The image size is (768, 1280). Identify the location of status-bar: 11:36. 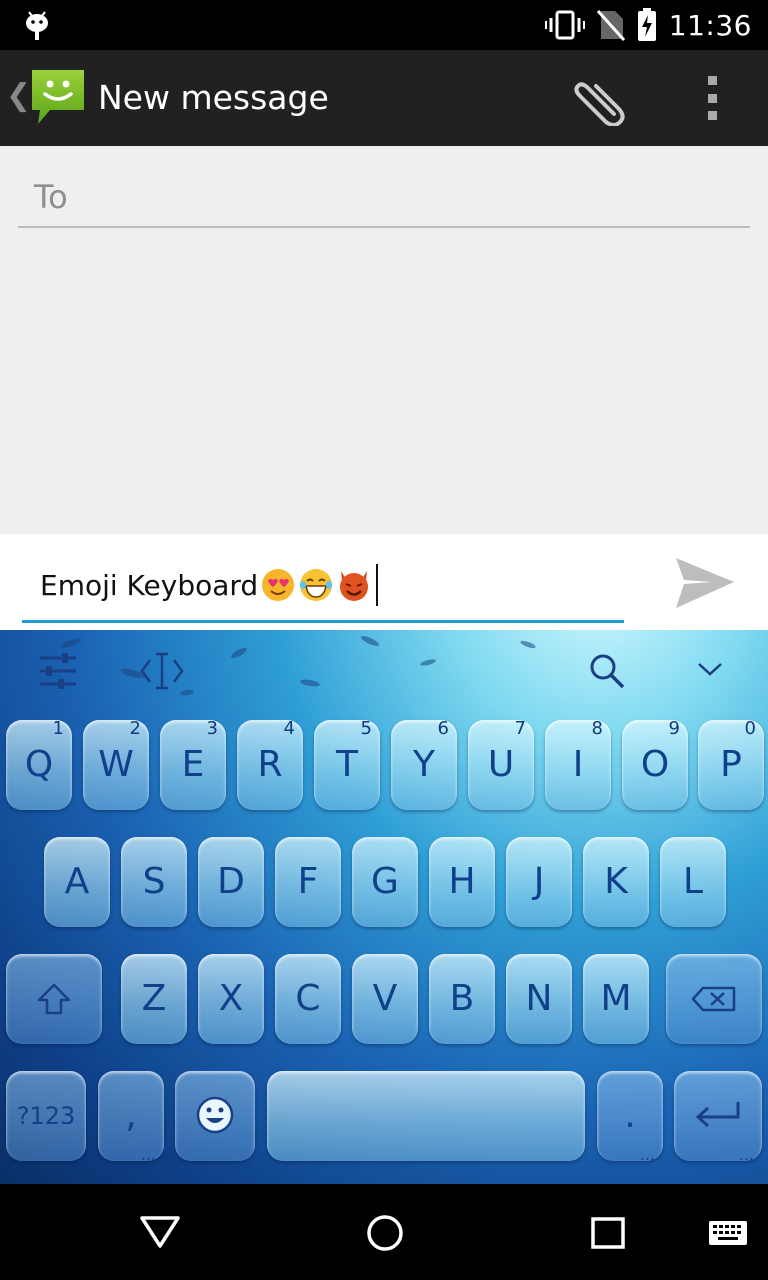
(384, 25).